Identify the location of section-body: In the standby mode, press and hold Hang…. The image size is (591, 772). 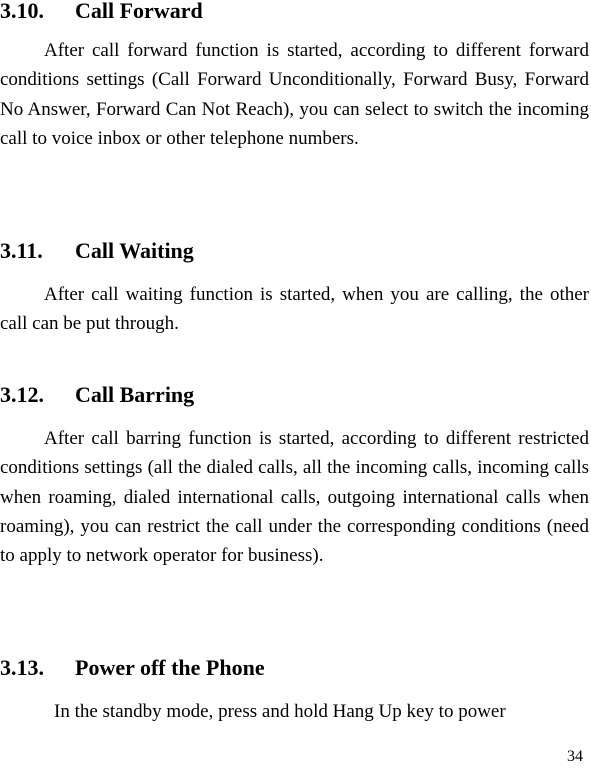
(294, 711).